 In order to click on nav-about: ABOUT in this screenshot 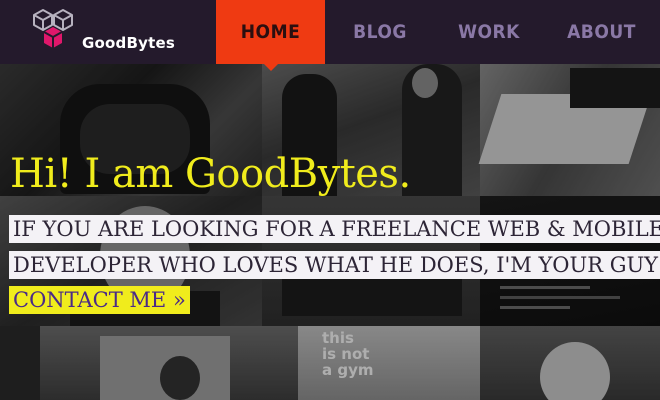, I will do `click(601, 32)`.